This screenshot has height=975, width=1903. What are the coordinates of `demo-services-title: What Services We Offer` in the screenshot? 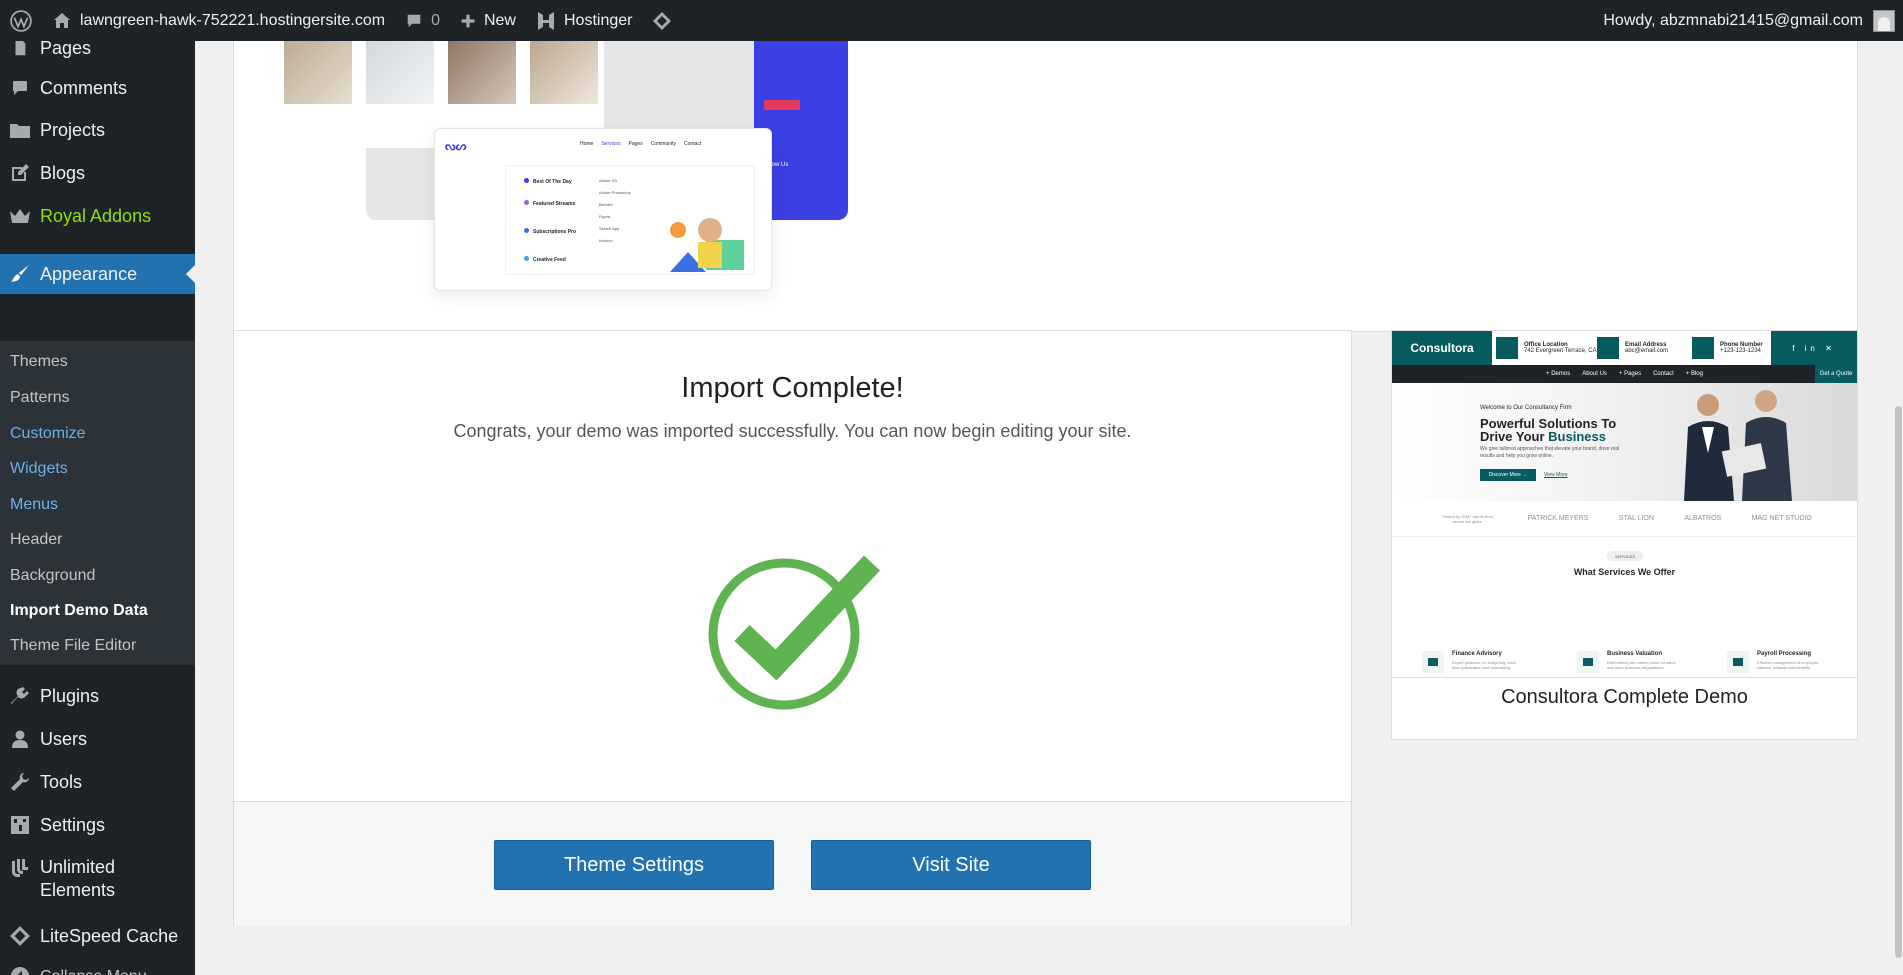 It's located at (1624, 572).